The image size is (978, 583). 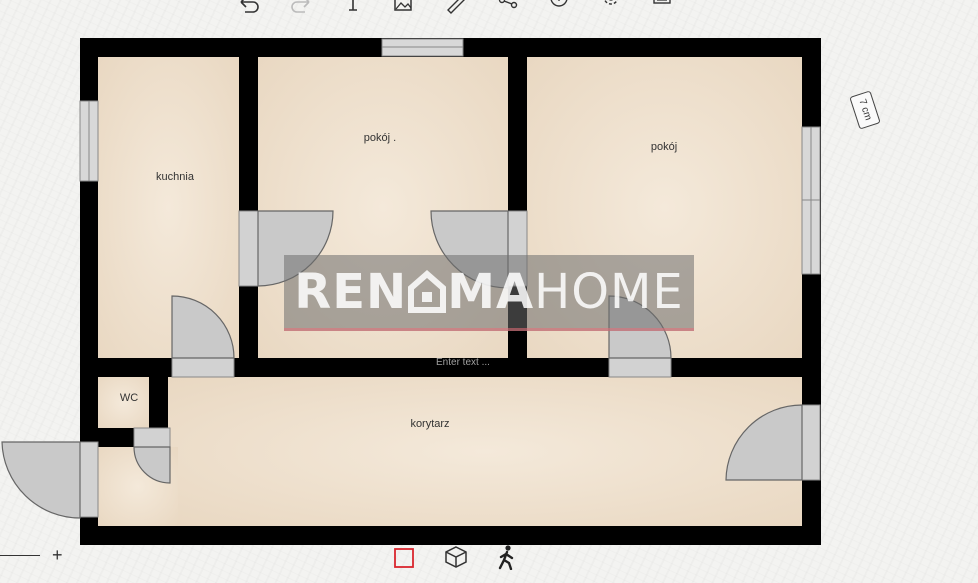 I want to click on renoma-home-watermark: REN MA HOME, so click(x=489, y=293).